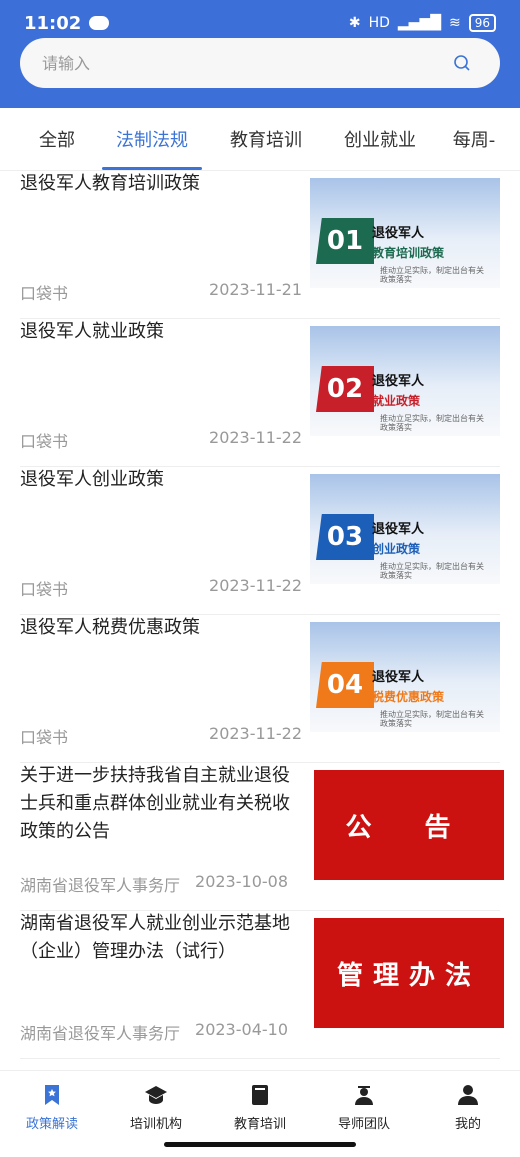  Describe the element at coordinates (363, 1124) in the screenshot. I see `nav-label: 导师团队` at that location.